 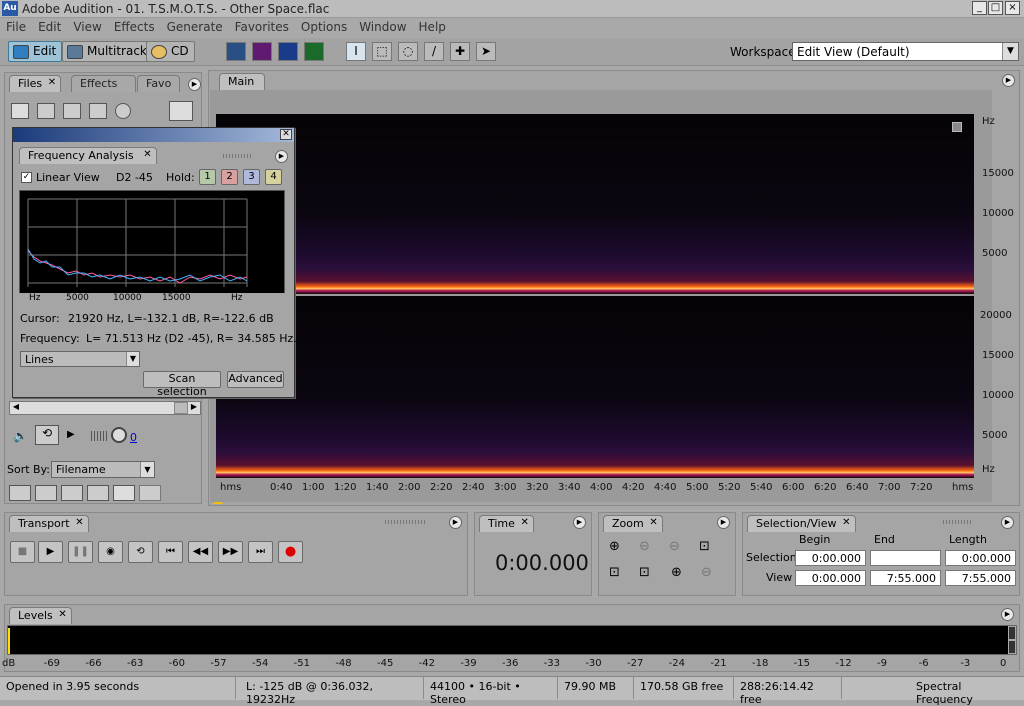 I want to click on menu-window: Window, so click(x=382, y=26).